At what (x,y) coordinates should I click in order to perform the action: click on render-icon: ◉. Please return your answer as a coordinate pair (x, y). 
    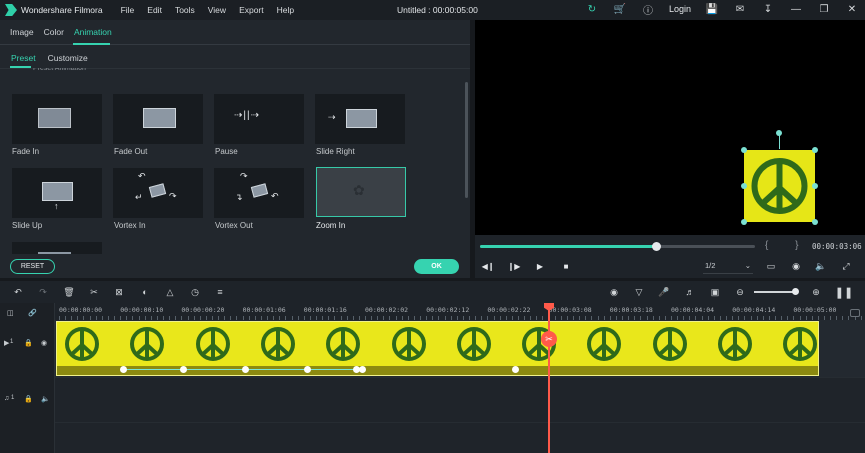
    Looking at the image, I should click on (614, 292).